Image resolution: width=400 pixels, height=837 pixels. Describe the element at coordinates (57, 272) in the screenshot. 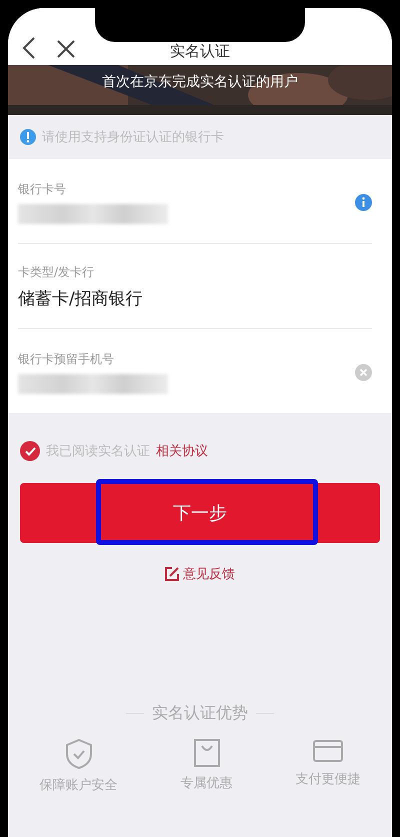

I see `field-label: 卡类型/发卡行` at that location.